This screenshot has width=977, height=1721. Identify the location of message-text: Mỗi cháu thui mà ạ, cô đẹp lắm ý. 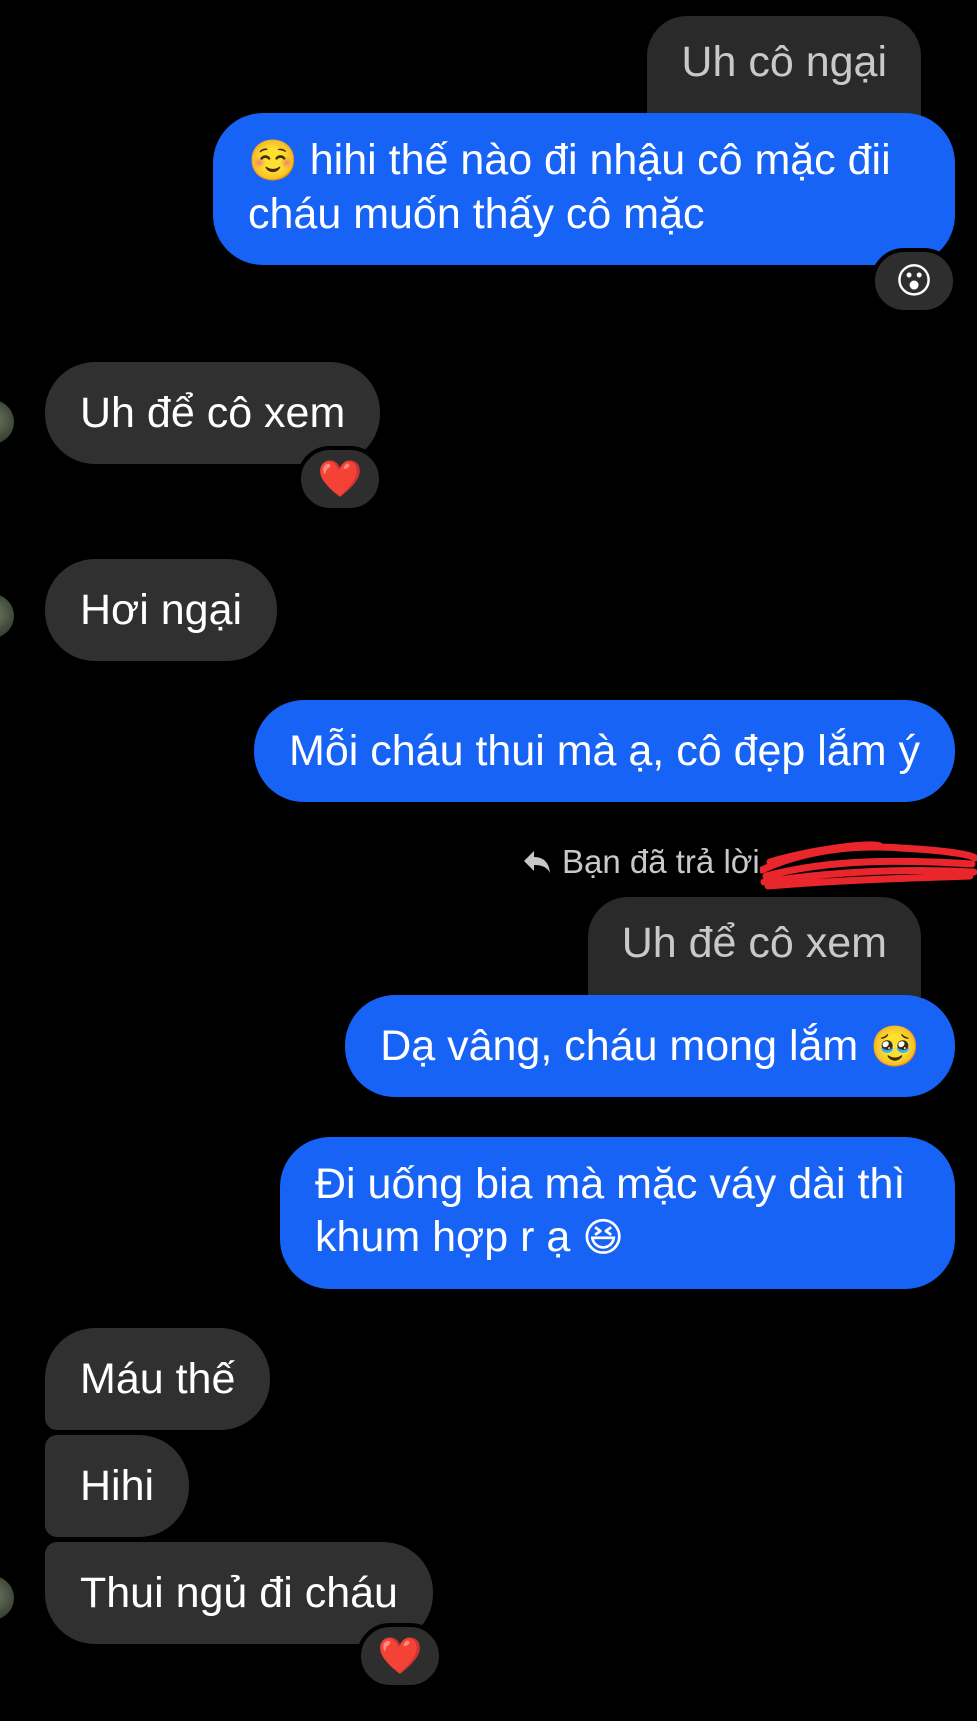
(604, 751).